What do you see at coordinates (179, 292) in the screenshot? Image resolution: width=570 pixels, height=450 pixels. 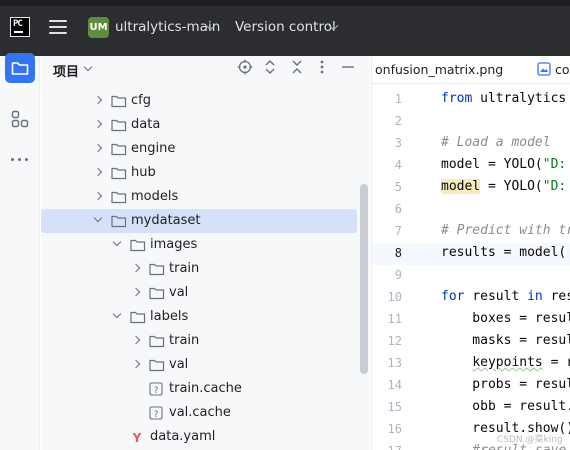 I see `tree-item-label: val` at bounding box center [179, 292].